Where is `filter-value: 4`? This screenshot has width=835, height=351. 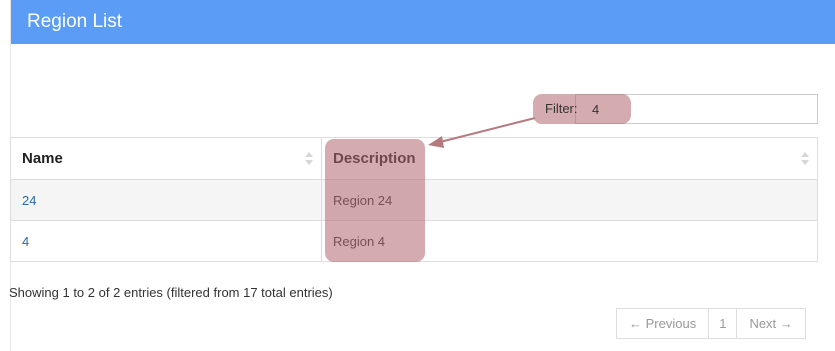 filter-value: 4 is located at coordinates (595, 110).